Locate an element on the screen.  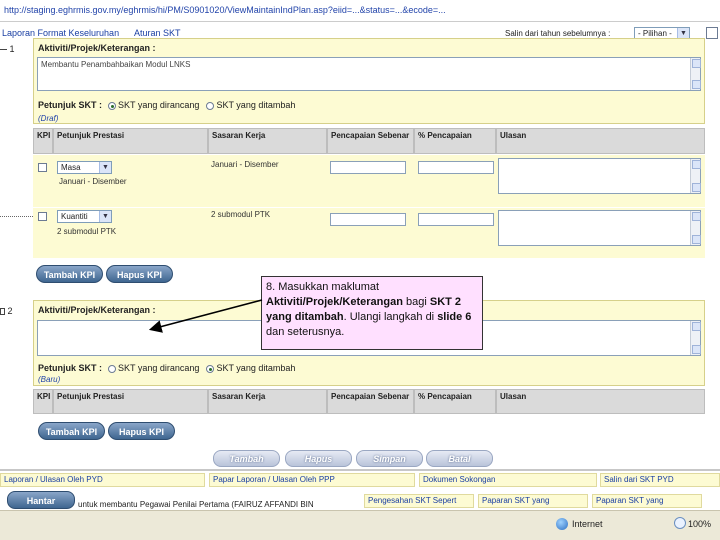
callout-arrow is located at coordinates (205, 316).